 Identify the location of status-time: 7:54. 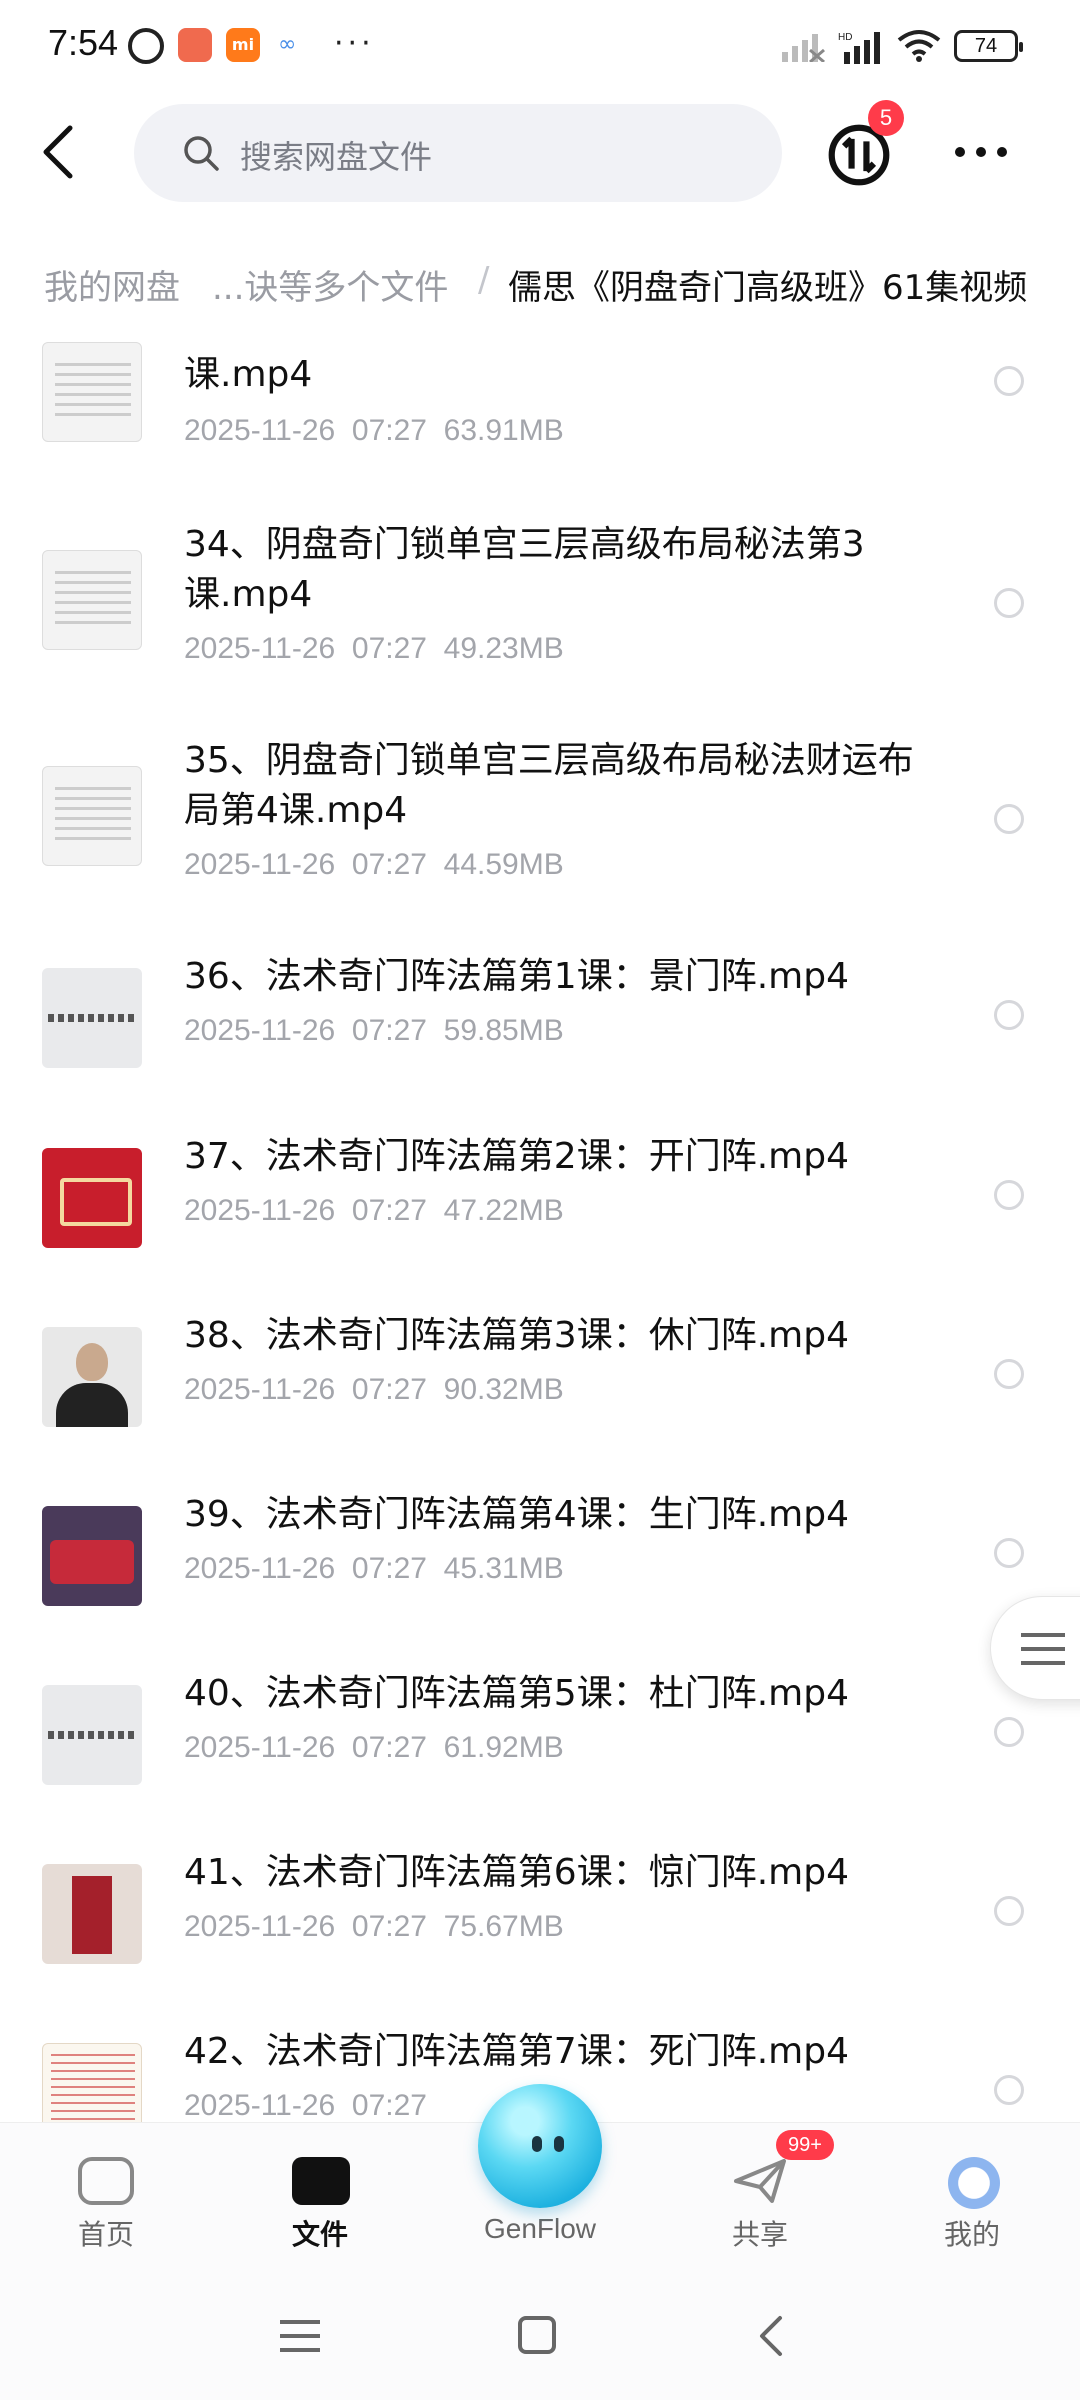
(83, 42).